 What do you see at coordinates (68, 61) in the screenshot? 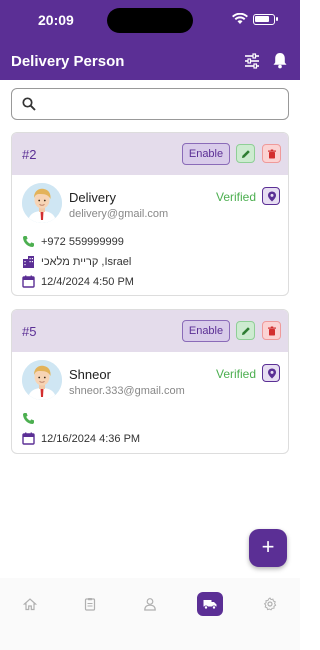
I see `page-title: Delivery Person` at bounding box center [68, 61].